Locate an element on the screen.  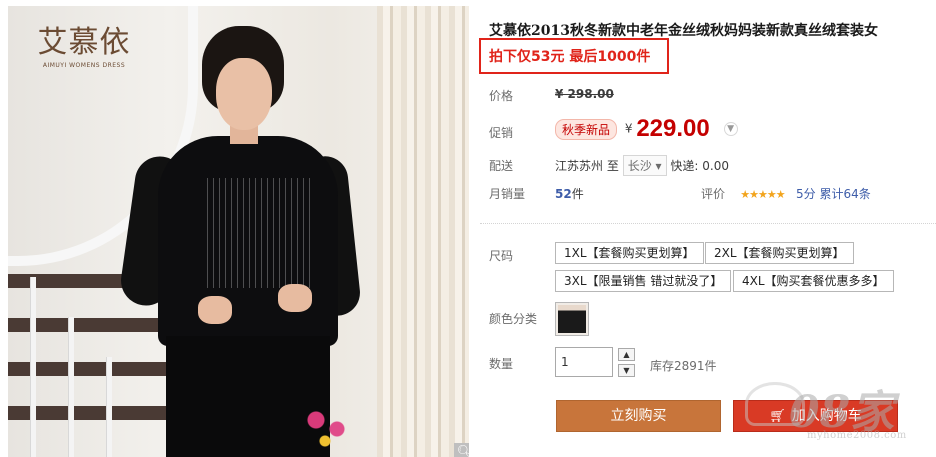
express-fee: 快递: 0.00 is located at coordinates (699, 166).